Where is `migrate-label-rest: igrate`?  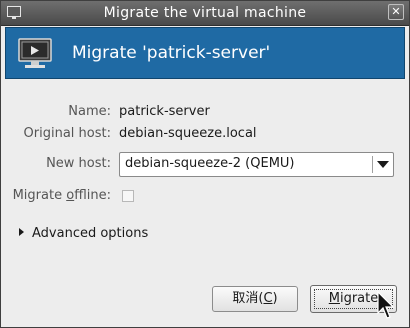 migrate-label-rest: igrate is located at coordinates (359, 298).